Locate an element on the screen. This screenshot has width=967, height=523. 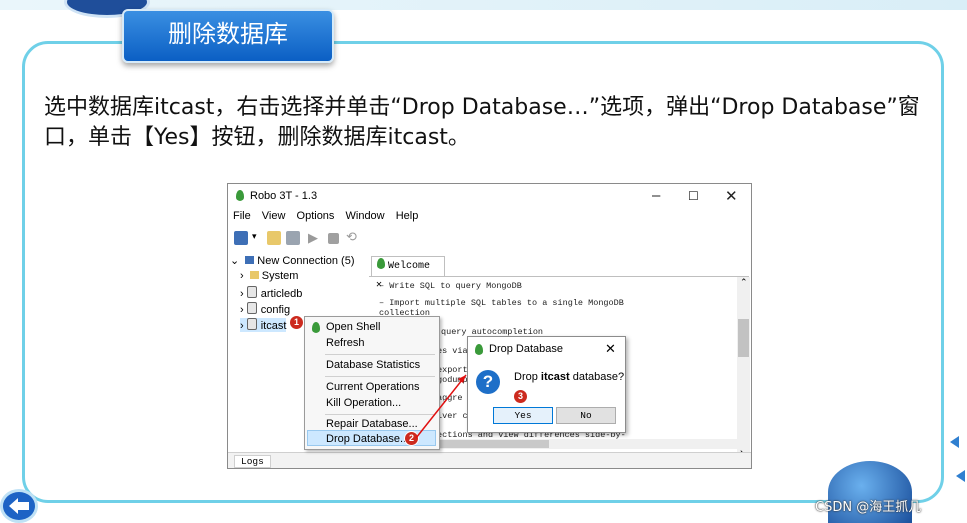
dialog-close-icon: ✕ is located at coordinates (610, 349).